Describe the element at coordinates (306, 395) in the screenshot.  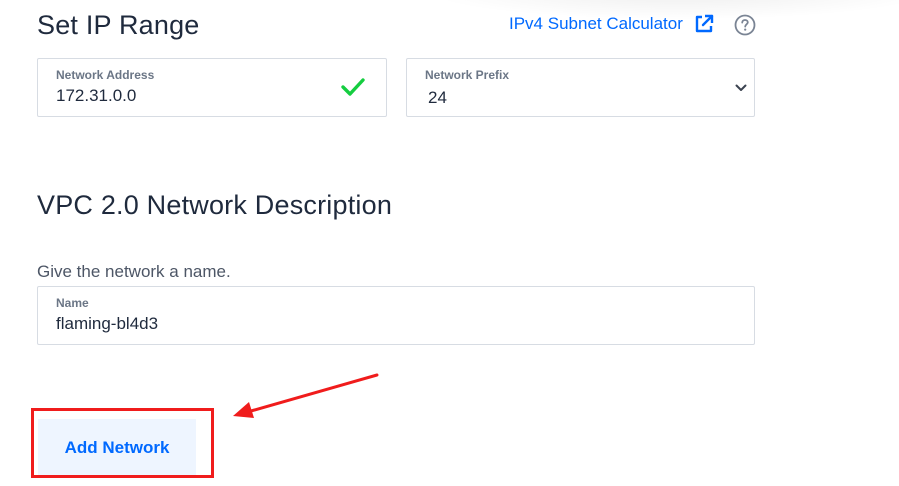
I see `annotation-arrow` at that location.